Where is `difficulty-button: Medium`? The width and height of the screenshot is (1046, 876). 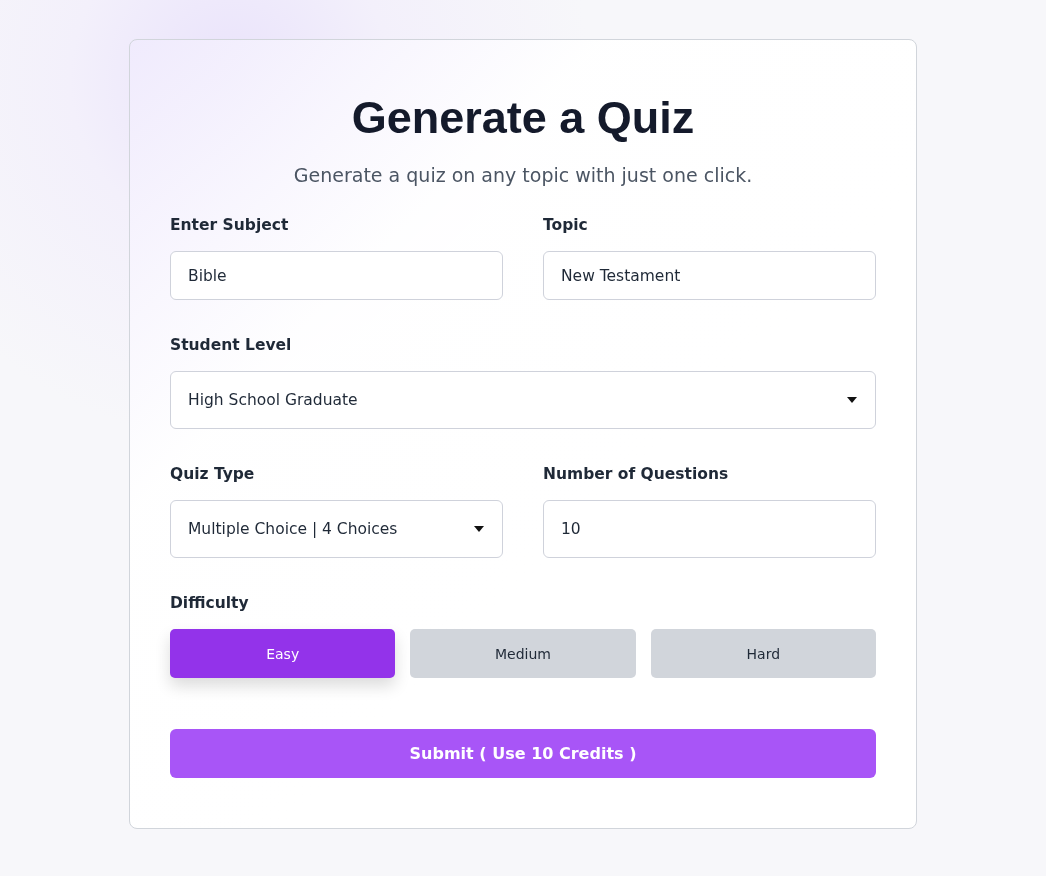 difficulty-button: Medium is located at coordinates (523, 653).